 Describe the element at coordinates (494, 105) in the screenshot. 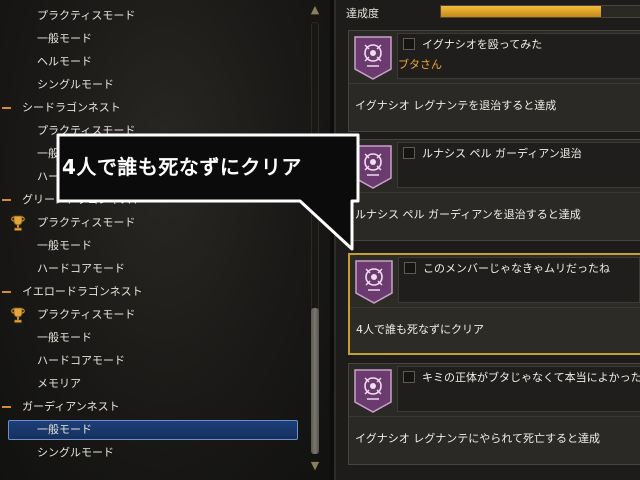

I see `achievement-description: イグナシオ レグナンテを退治すると達成` at that location.